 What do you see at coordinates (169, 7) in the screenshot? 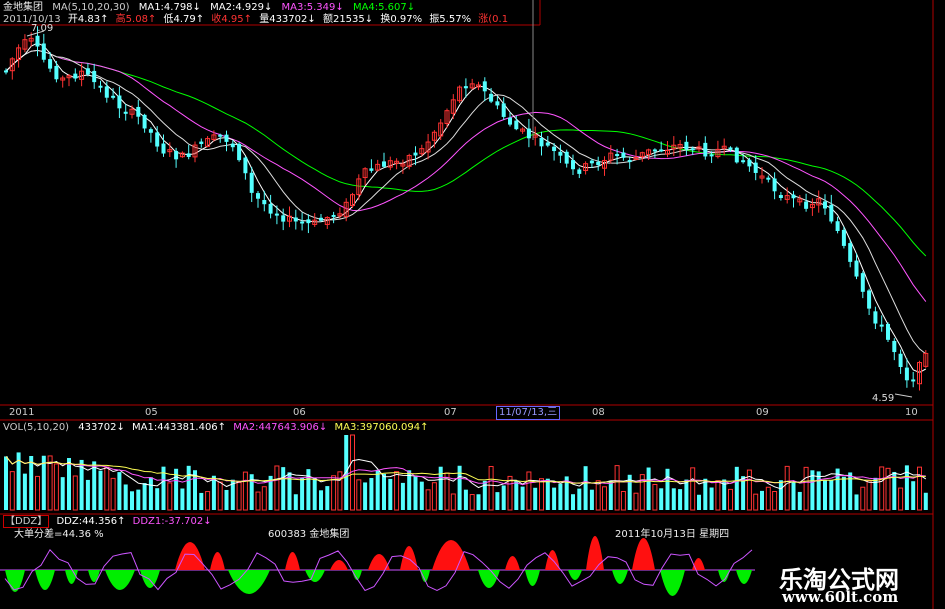
I see `ma1-value: MA1:4.798↓` at bounding box center [169, 7].